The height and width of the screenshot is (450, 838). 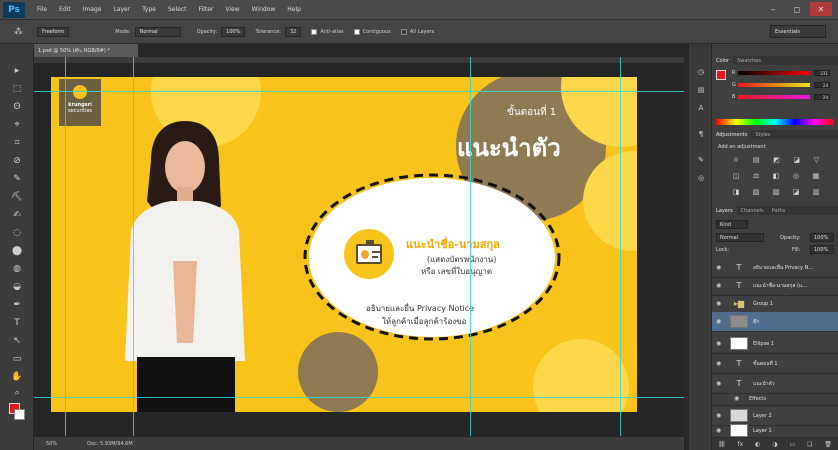 What do you see at coordinates (17, 250) in the screenshot?
I see `eraser-tool-icon: ⬤` at bounding box center [17, 250].